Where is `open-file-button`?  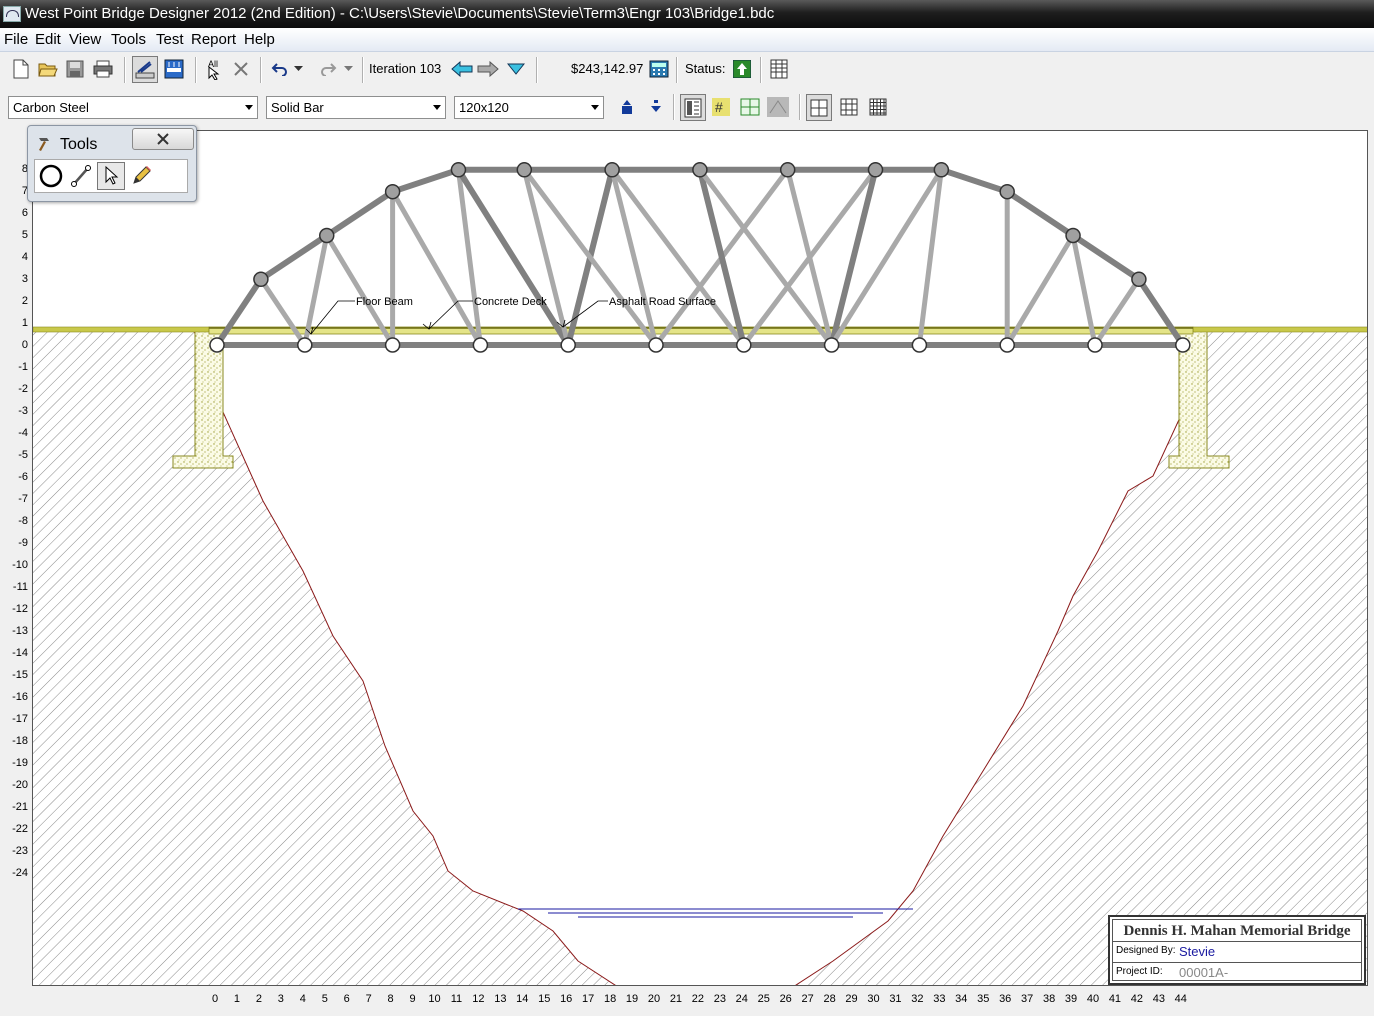 open-file-button is located at coordinates (48, 69).